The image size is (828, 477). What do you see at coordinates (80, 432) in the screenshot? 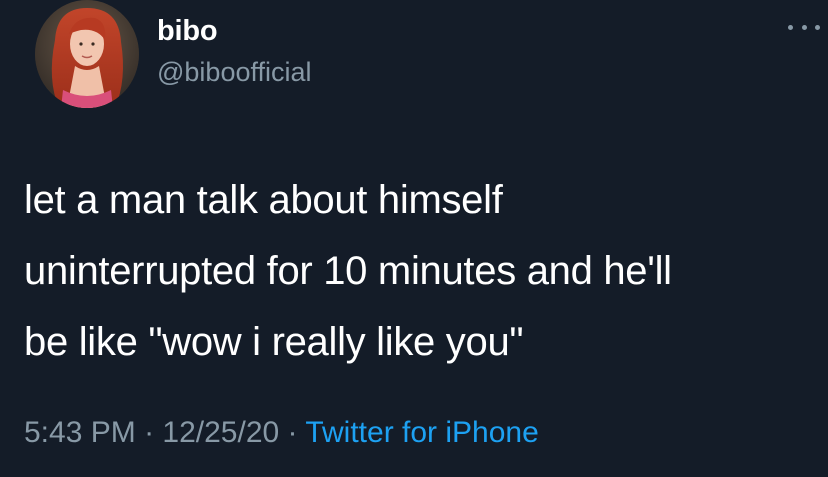
I see `tweet-time: 5:43 PM` at bounding box center [80, 432].